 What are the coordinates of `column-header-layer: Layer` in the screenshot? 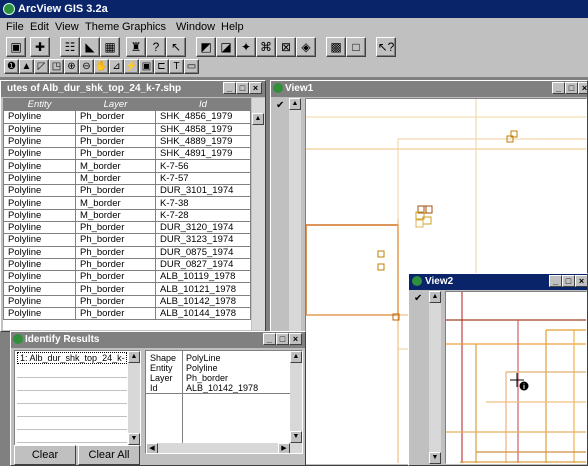 It's located at (115, 105).